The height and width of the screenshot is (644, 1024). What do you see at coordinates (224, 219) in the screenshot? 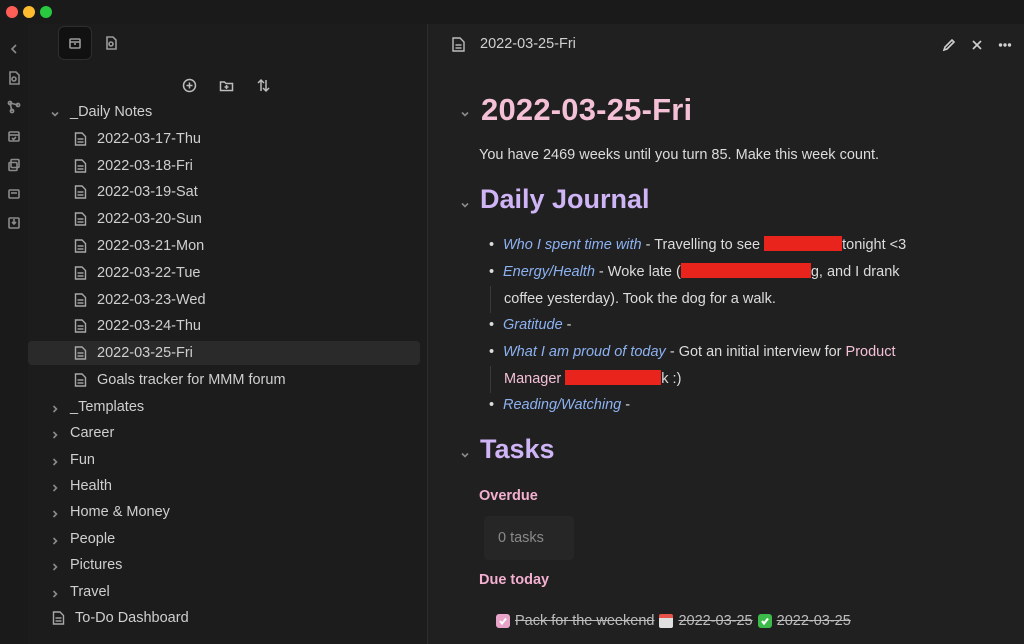
I see `file-tree-item: 2022-03-20-Sun` at bounding box center [224, 219].